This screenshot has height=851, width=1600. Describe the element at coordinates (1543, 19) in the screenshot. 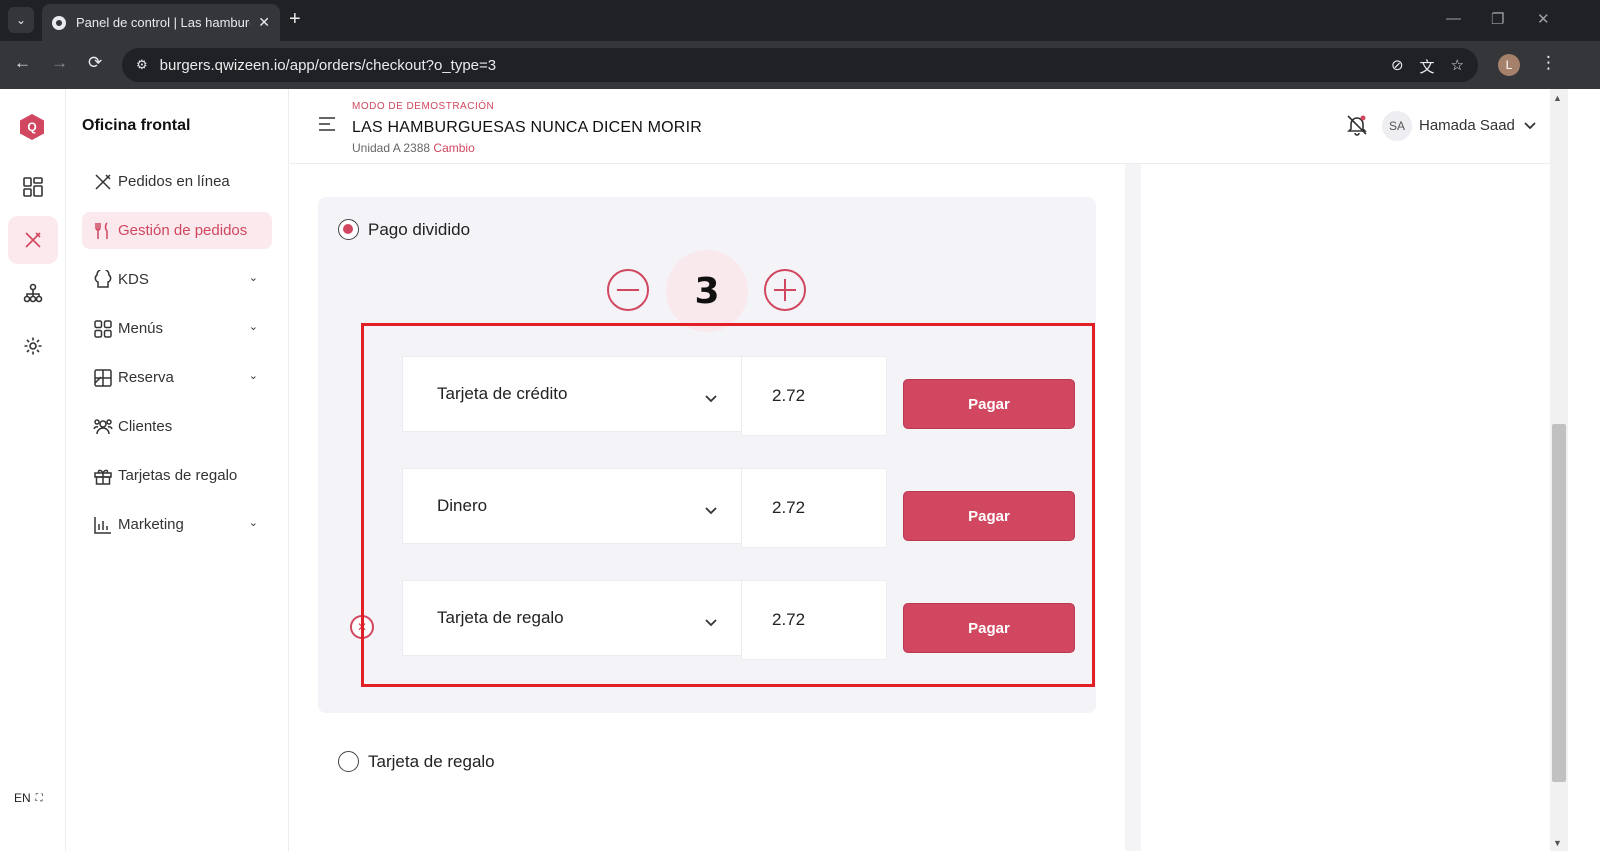

I see `window-close-icon: ✕` at that location.